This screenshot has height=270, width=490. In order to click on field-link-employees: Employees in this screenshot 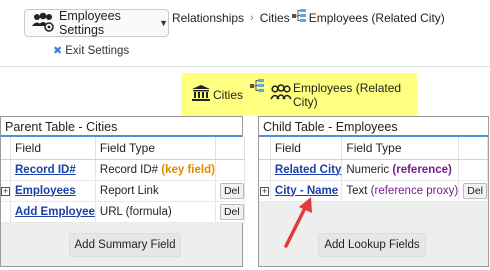, I will do `click(45, 191)`.